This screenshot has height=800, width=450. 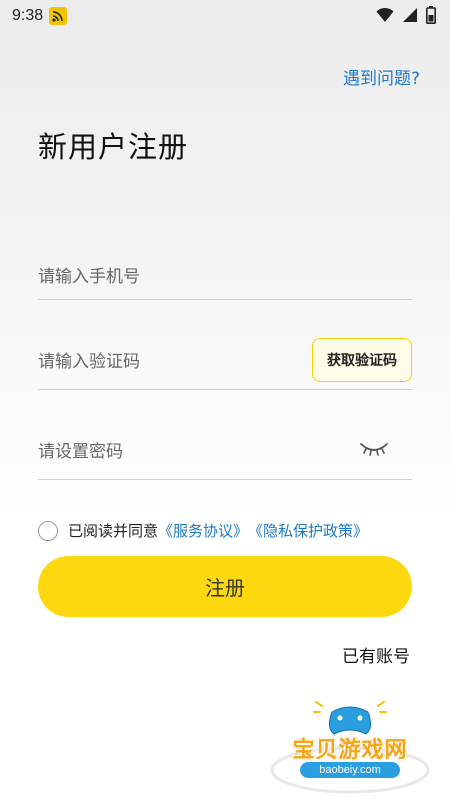 I want to click on code-field: 获取验证码, so click(x=225, y=364).